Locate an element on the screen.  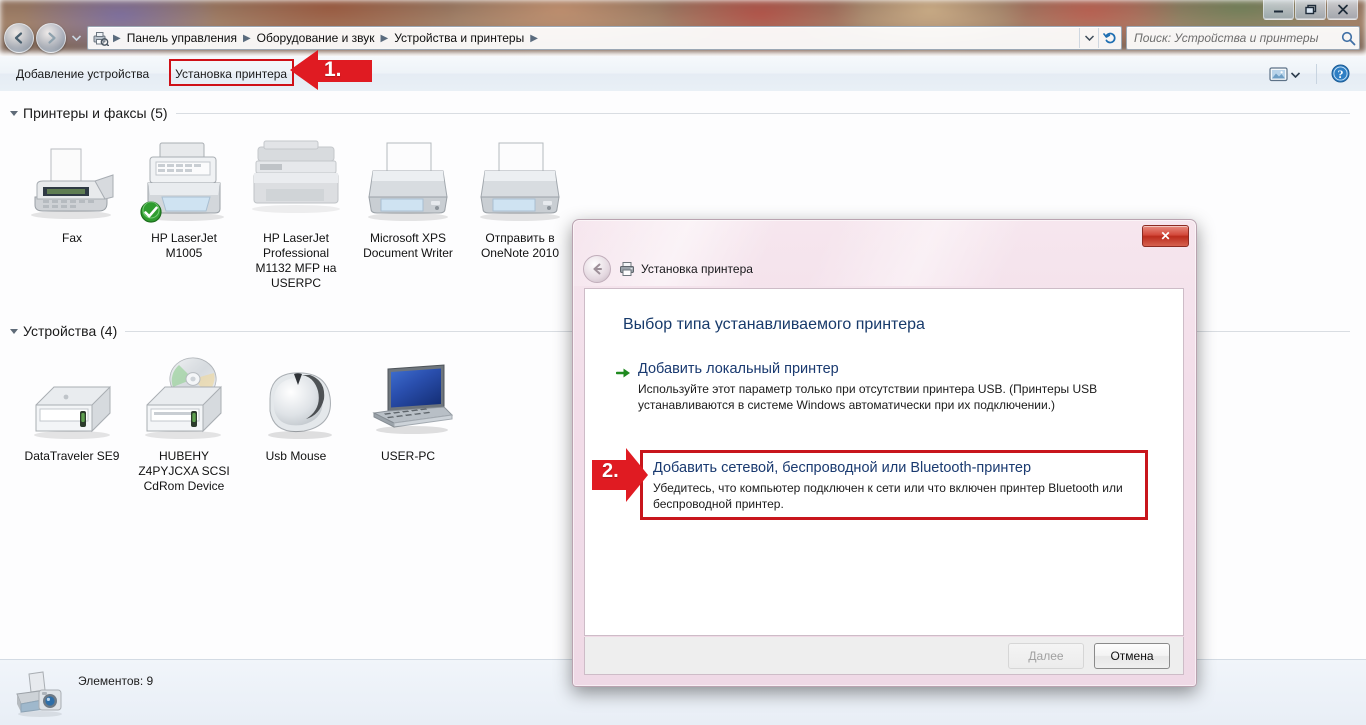
toolbar-right-group: ? is located at coordinates (1314, 73).